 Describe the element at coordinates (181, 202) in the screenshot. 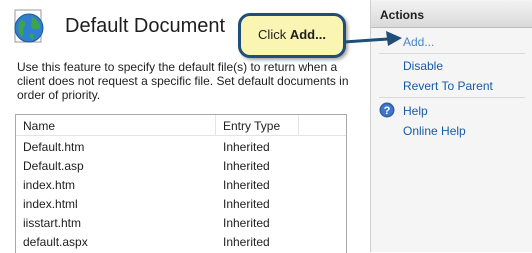

I see `table-row: index.html Inherited` at that location.